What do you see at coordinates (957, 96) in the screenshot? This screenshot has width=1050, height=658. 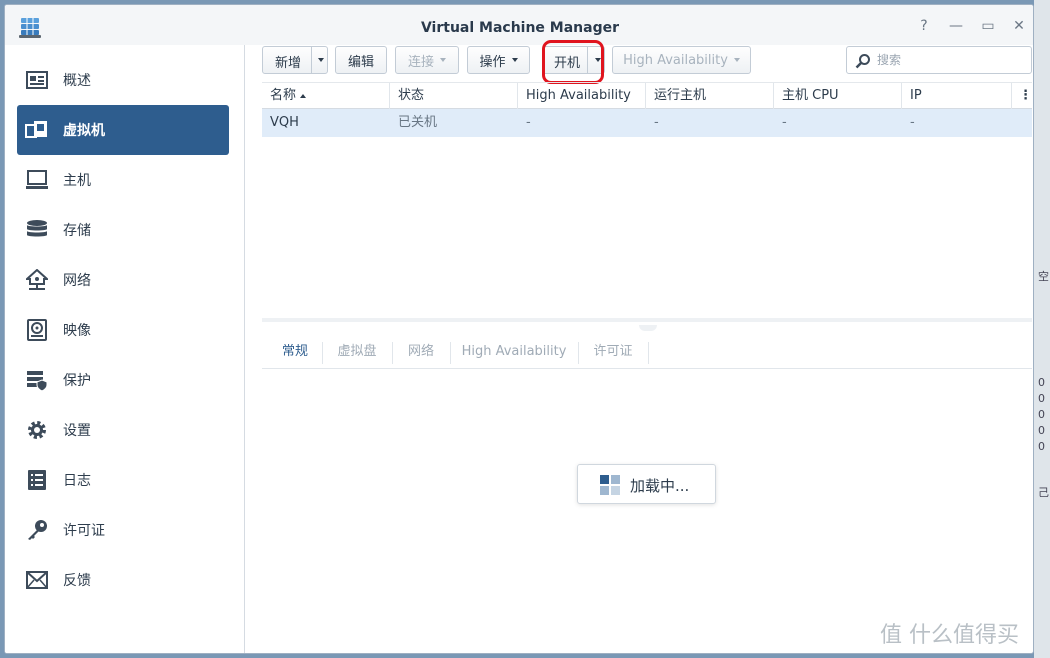 I see `column-header-ip: IP` at bounding box center [957, 96].